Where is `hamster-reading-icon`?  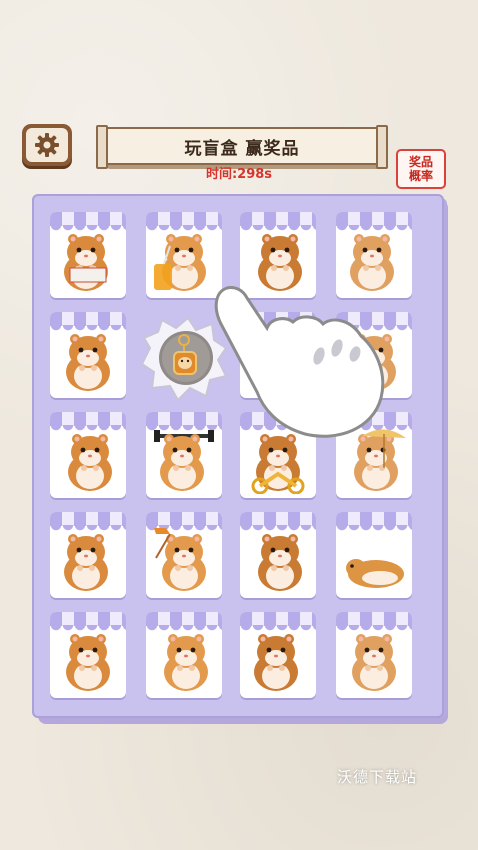
hamster-reading-icon is located at coordinates (86, 562).